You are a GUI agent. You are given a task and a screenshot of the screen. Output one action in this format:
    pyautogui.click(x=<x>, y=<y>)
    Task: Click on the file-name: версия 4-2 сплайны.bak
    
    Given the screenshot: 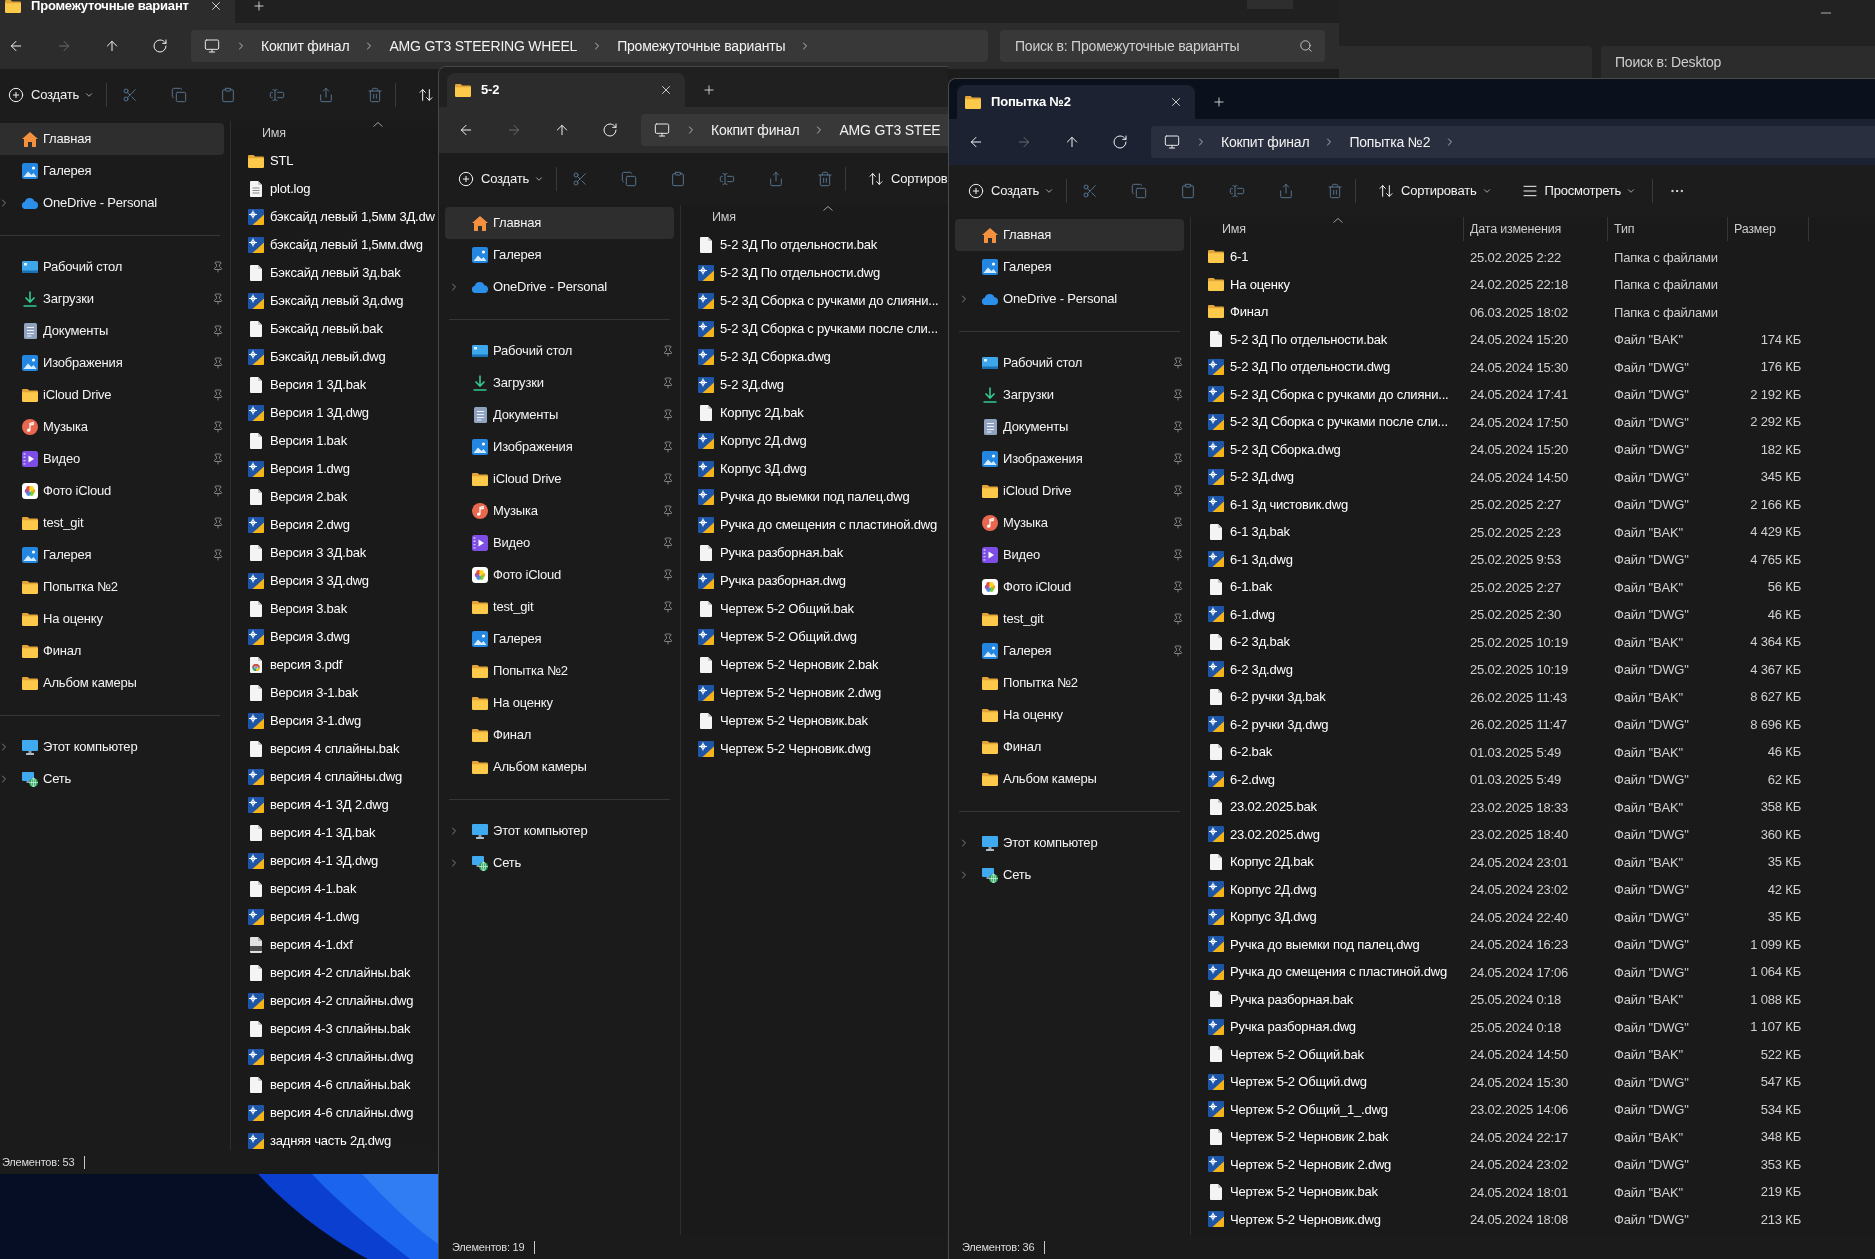 What is the action you would take?
    pyautogui.click(x=340, y=973)
    